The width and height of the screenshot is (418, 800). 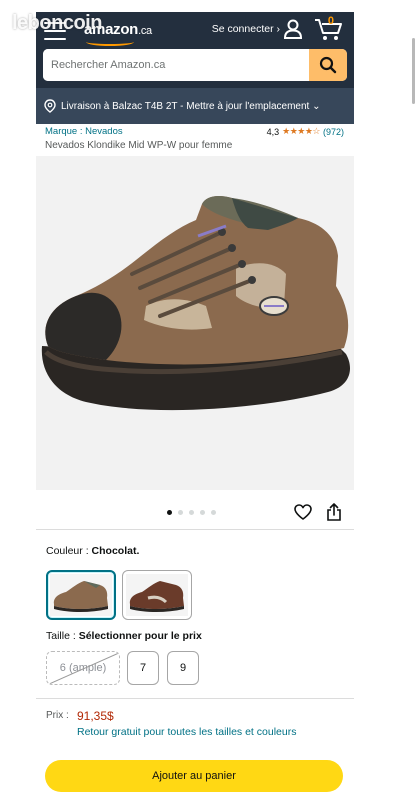 I want to click on search-button, so click(x=328, y=65).